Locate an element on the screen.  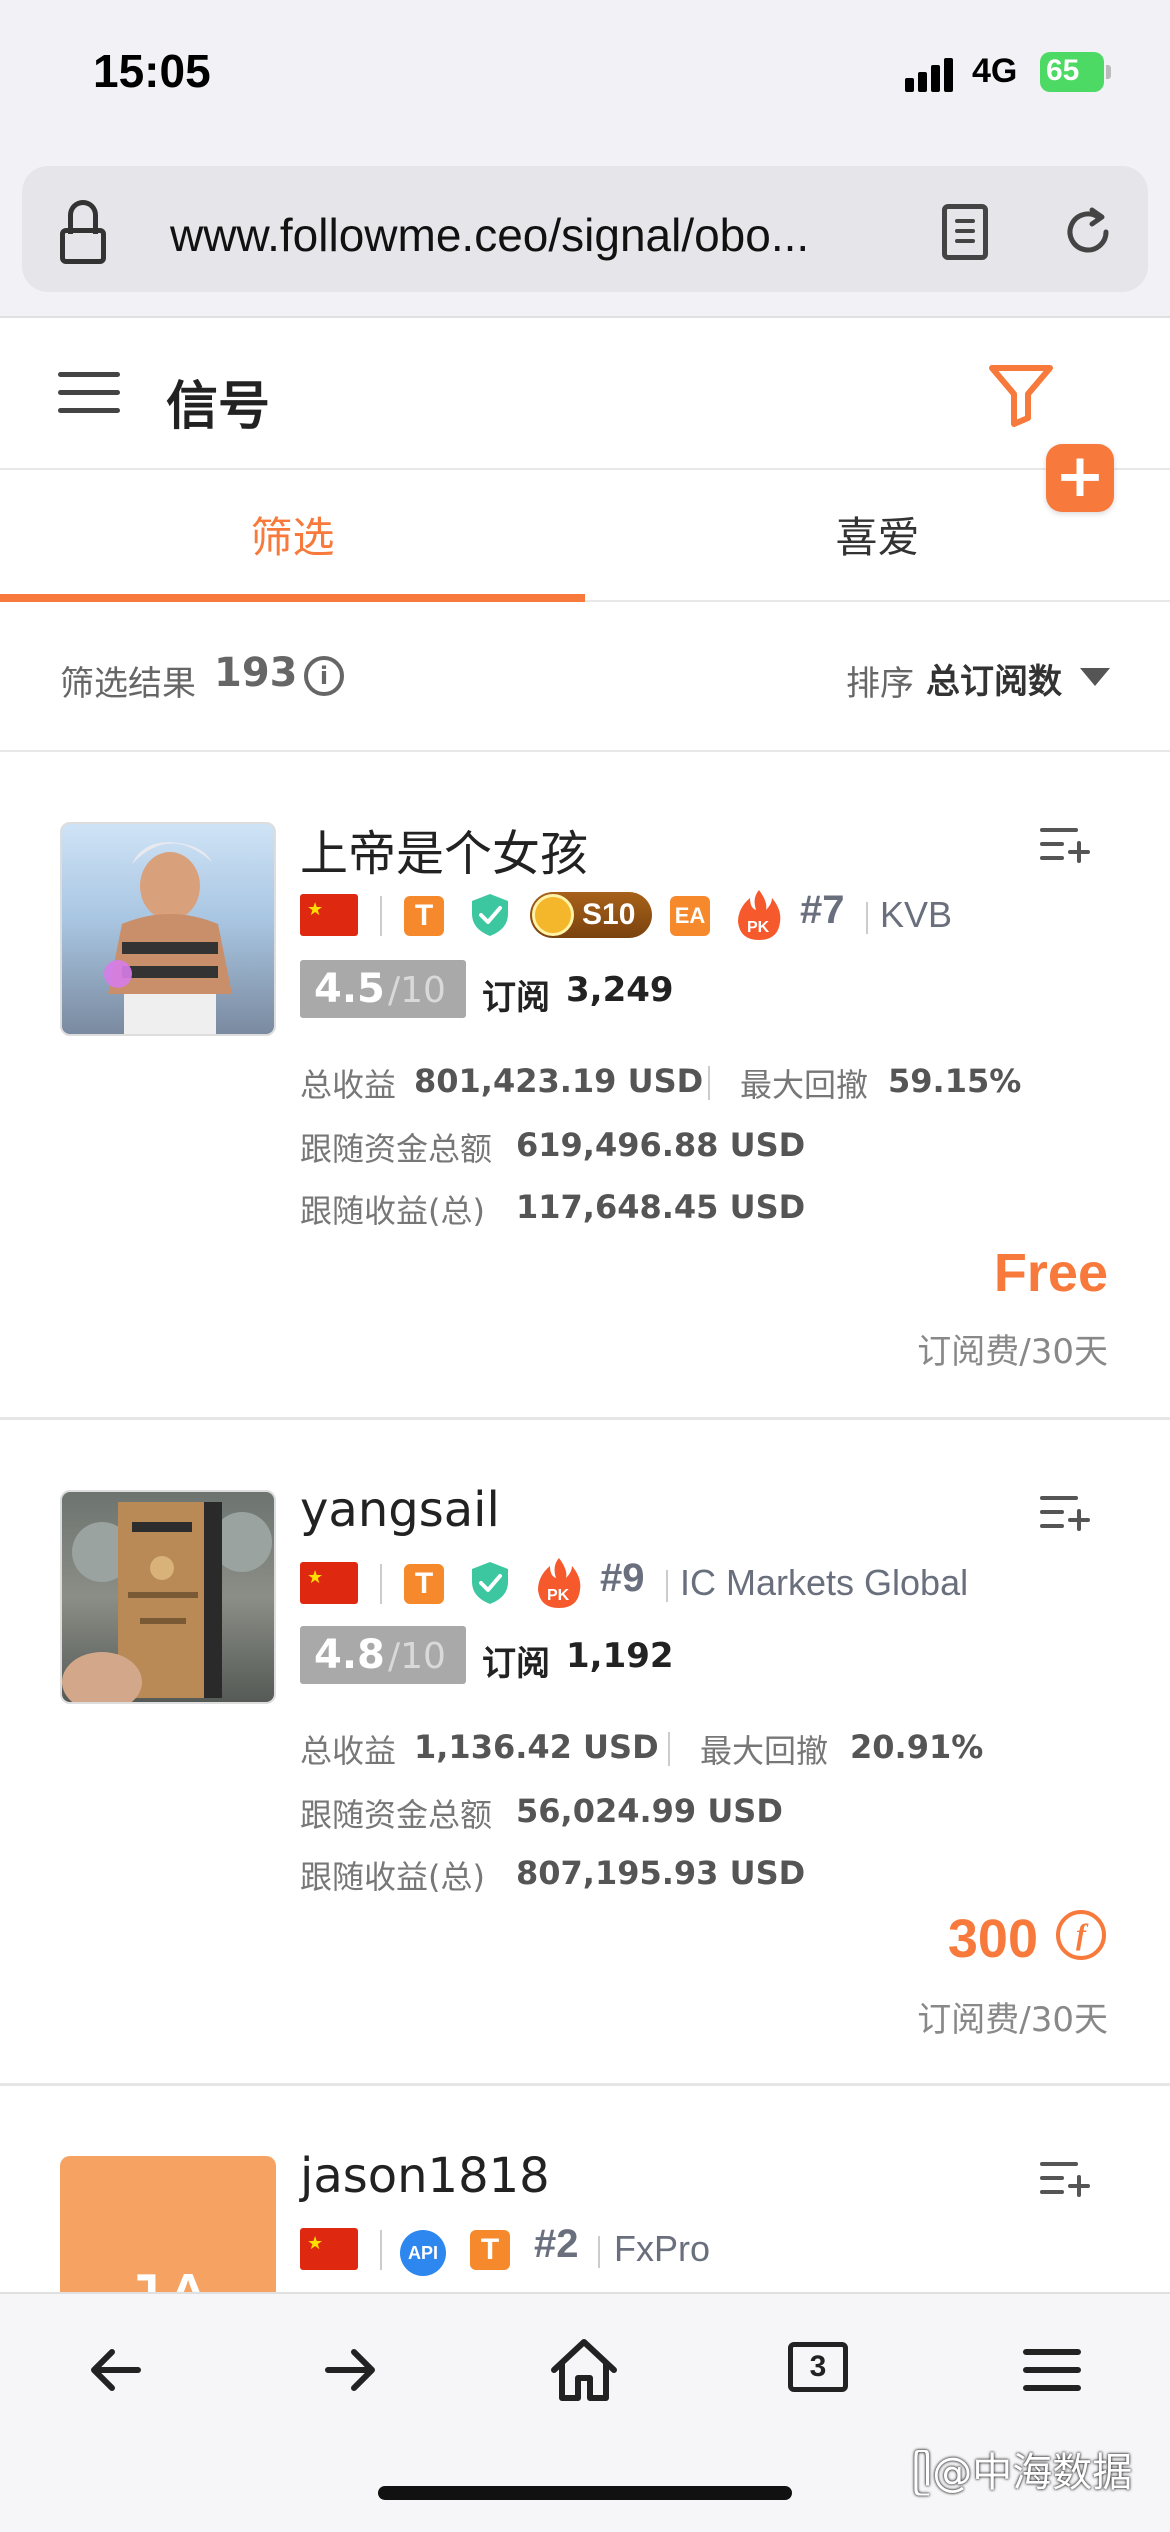
rank: #9 is located at coordinates (622, 1578).